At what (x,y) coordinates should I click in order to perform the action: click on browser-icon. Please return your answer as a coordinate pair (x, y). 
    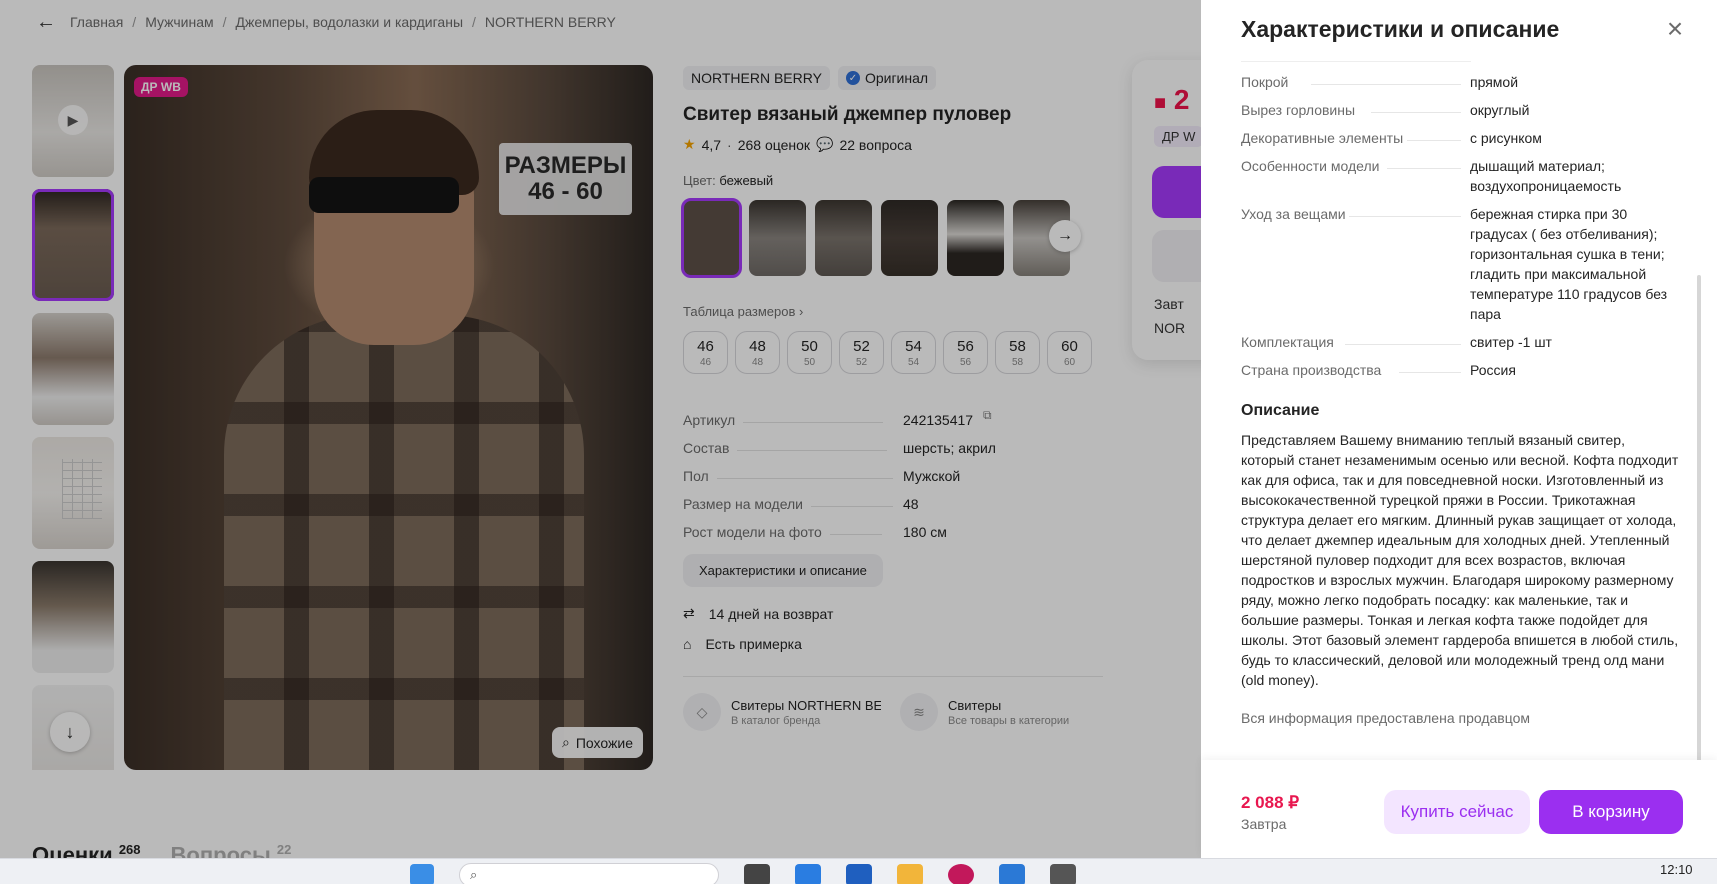
    Looking at the image, I should click on (961, 874).